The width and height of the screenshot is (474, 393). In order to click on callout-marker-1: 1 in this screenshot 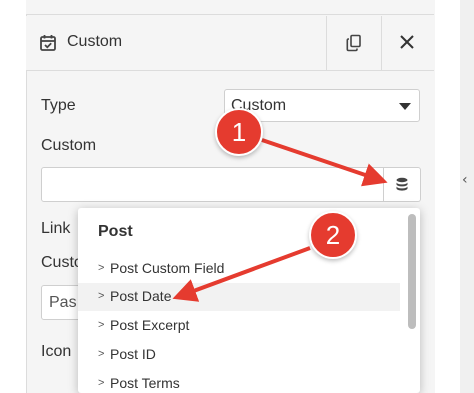, I will do `click(239, 132)`.